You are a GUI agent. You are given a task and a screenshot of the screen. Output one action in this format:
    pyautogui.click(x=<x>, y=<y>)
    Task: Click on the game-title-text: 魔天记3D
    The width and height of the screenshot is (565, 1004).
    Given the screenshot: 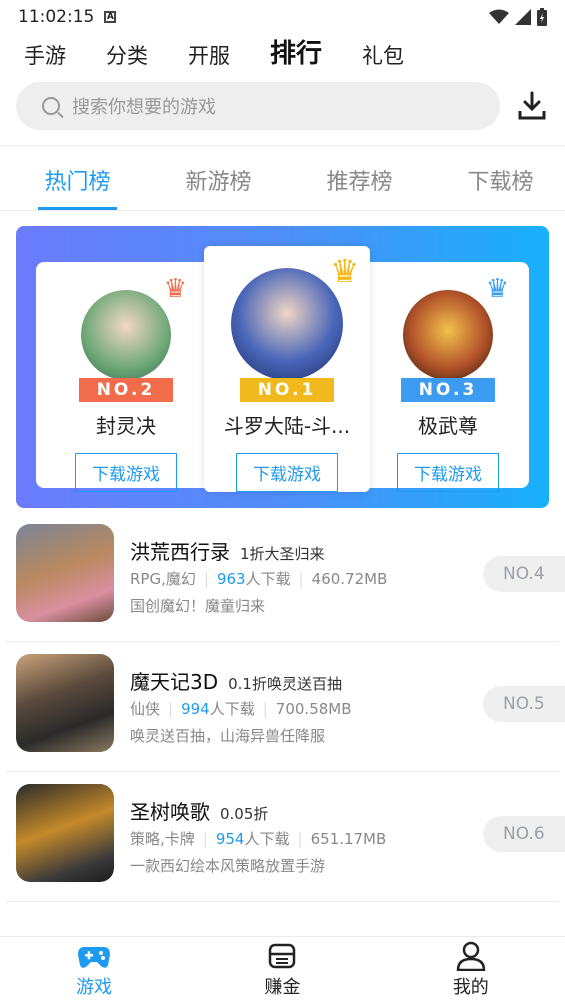 What is the action you would take?
    pyautogui.click(x=174, y=682)
    